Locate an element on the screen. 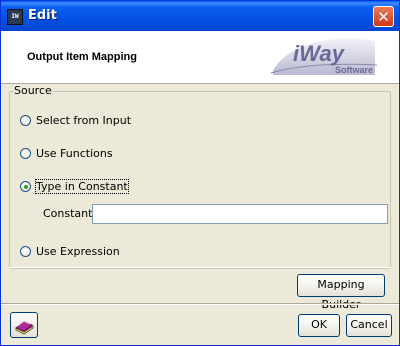  logo-tagline: Software is located at coordinates (354, 70).